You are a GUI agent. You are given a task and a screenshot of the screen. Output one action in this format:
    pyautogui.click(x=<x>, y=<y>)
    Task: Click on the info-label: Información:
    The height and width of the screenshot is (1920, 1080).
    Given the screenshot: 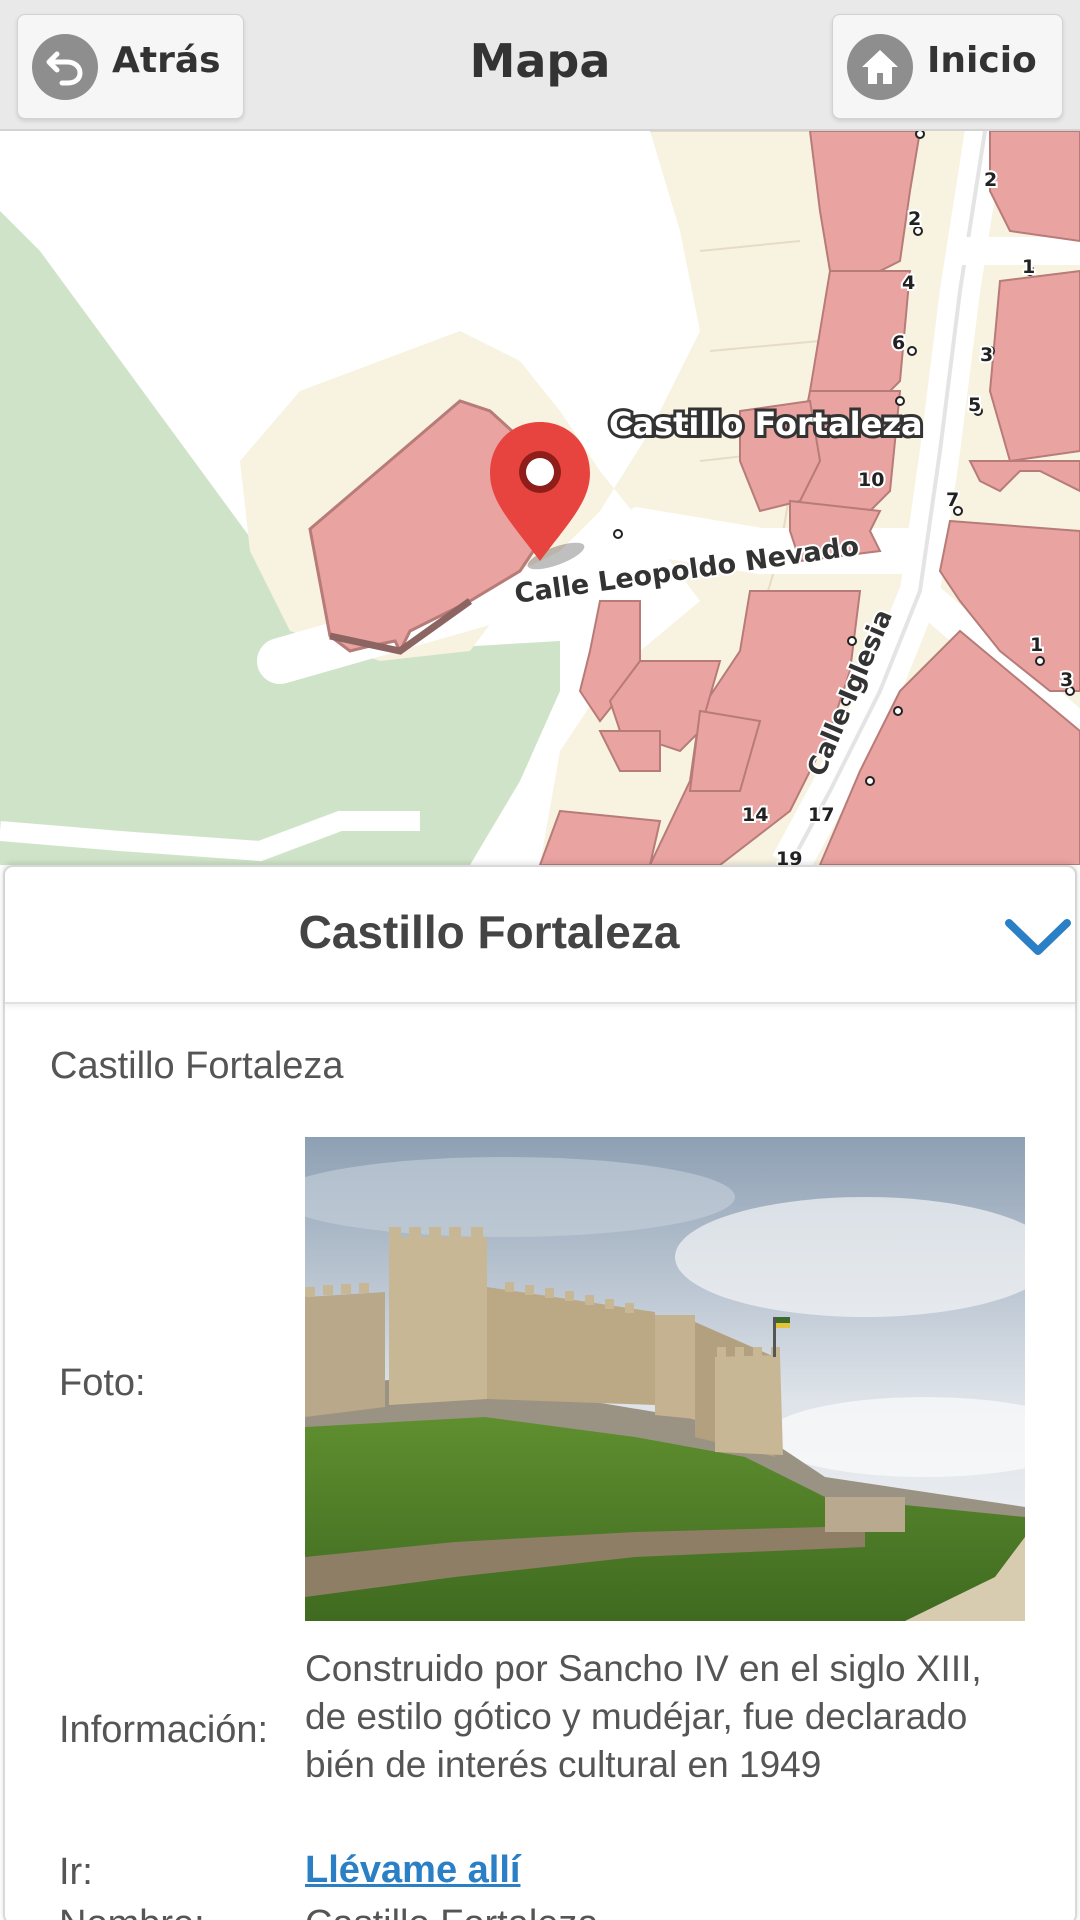 What is the action you would take?
    pyautogui.click(x=164, y=1730)
    